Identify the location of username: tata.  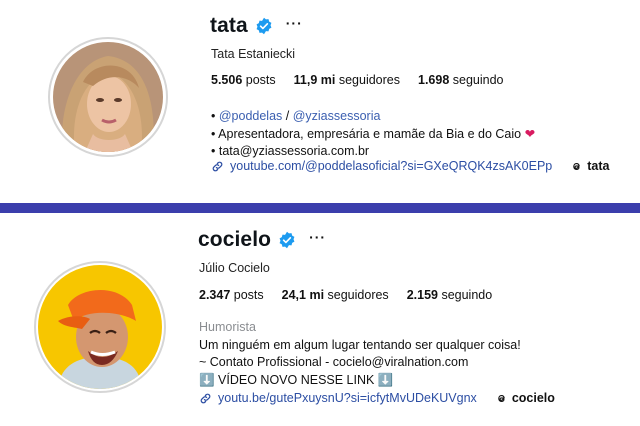
(229, 26).